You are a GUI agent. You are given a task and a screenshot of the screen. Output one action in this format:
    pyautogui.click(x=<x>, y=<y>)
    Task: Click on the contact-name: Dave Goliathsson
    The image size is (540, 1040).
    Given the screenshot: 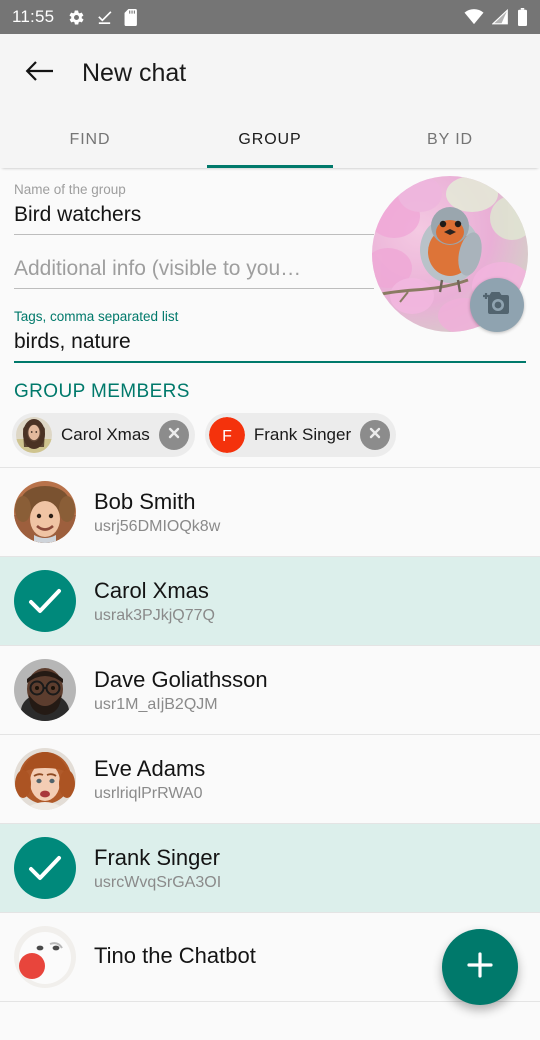 What is the action you would take?
    pyautogui.click(x=181, y=679)
    